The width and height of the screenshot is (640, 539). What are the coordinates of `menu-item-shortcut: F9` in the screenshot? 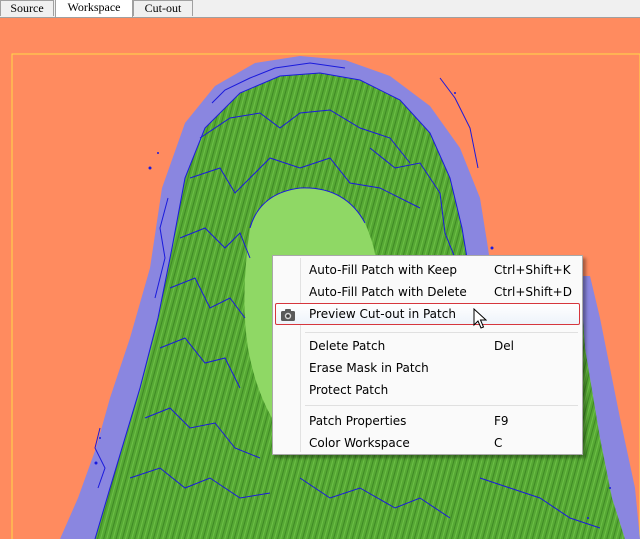 It's located at (501, 421).